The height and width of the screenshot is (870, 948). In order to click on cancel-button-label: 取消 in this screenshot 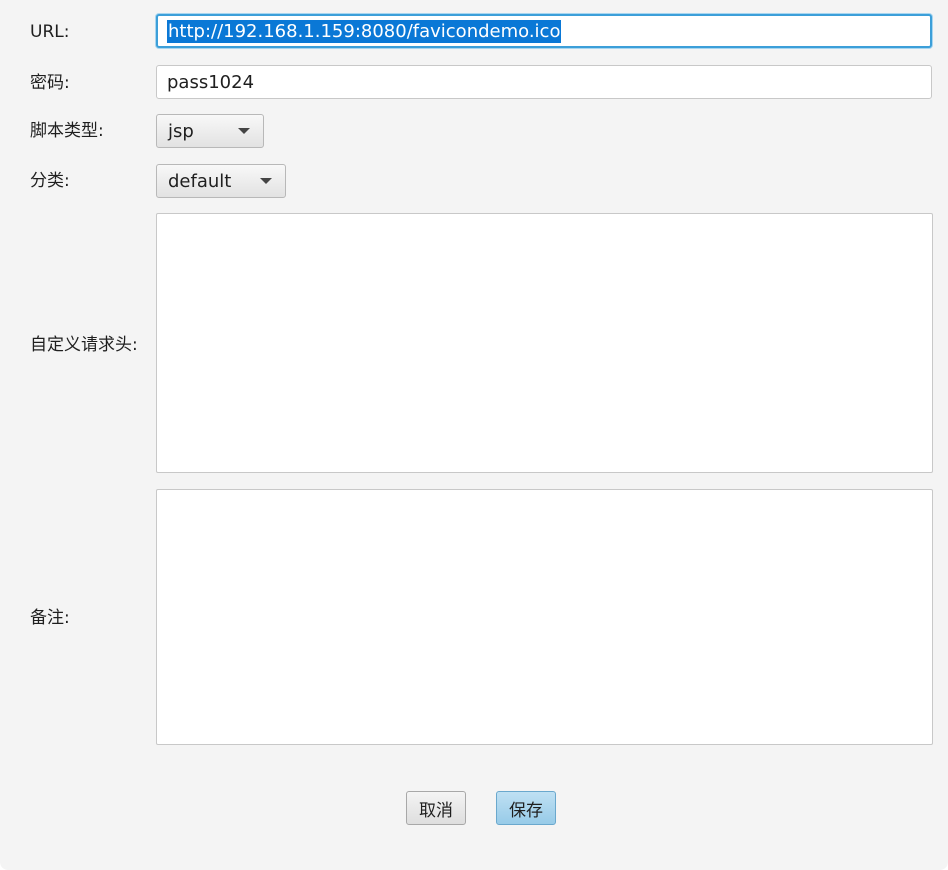, I will do `click(436, 810)`.